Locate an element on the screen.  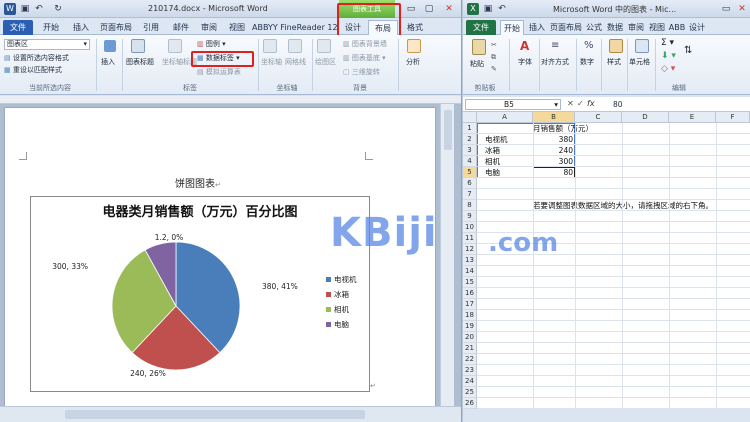
row-header-16: 16 is located at coordinates (470, 293).